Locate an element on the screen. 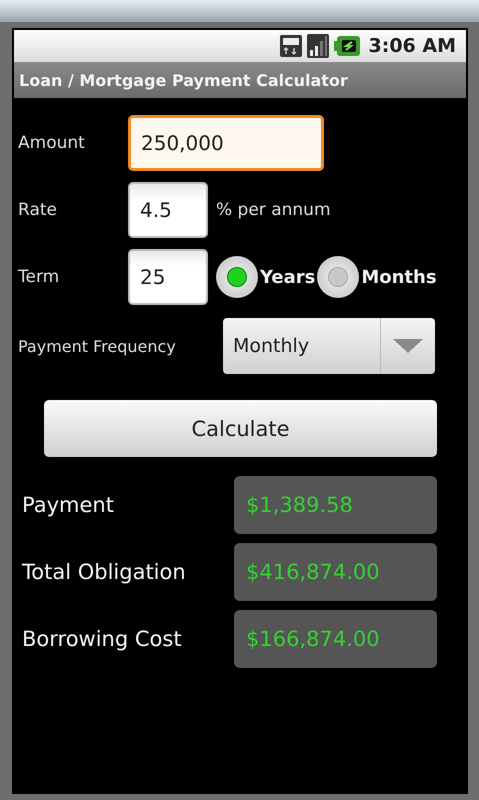 The image size is (479, 800). term-label: Term is located at coordinates (39, 277).